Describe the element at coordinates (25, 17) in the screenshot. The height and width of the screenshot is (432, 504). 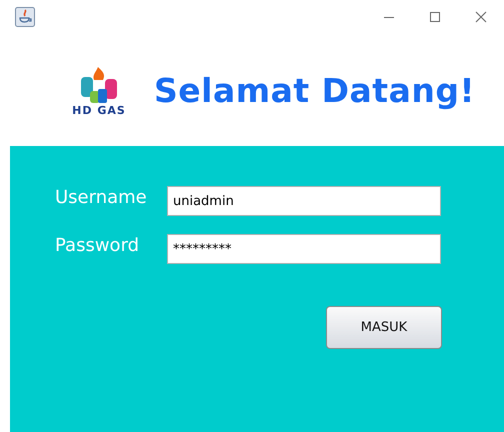
I see `app-icon` at that location.